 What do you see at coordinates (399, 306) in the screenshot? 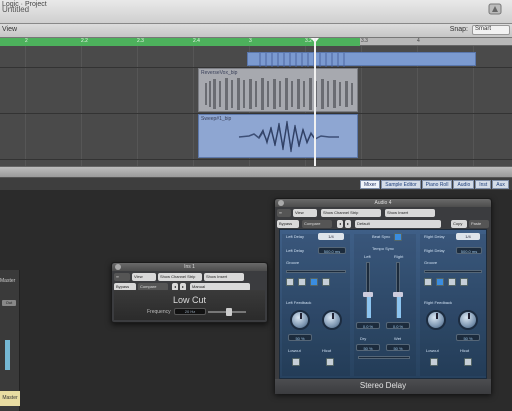
I see `right-mix-level` at bounding box center [399, 306].